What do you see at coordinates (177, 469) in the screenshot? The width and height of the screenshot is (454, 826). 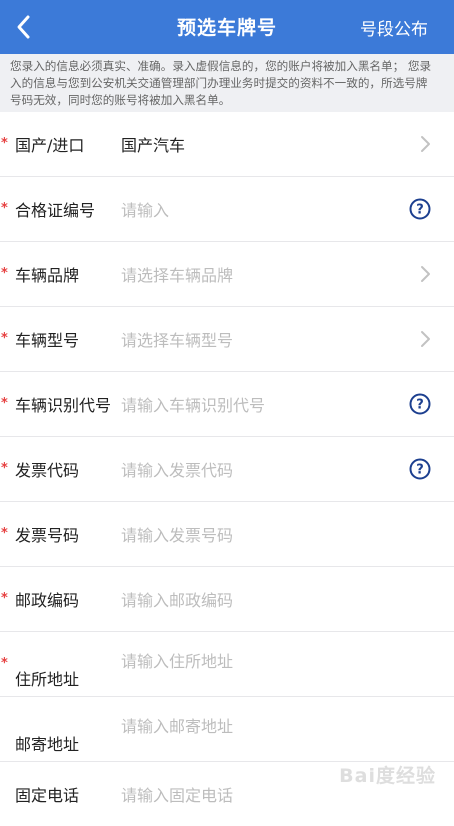 I see `field-input-placeholder: 请输入发票代码` at bounding box center [177, 469].